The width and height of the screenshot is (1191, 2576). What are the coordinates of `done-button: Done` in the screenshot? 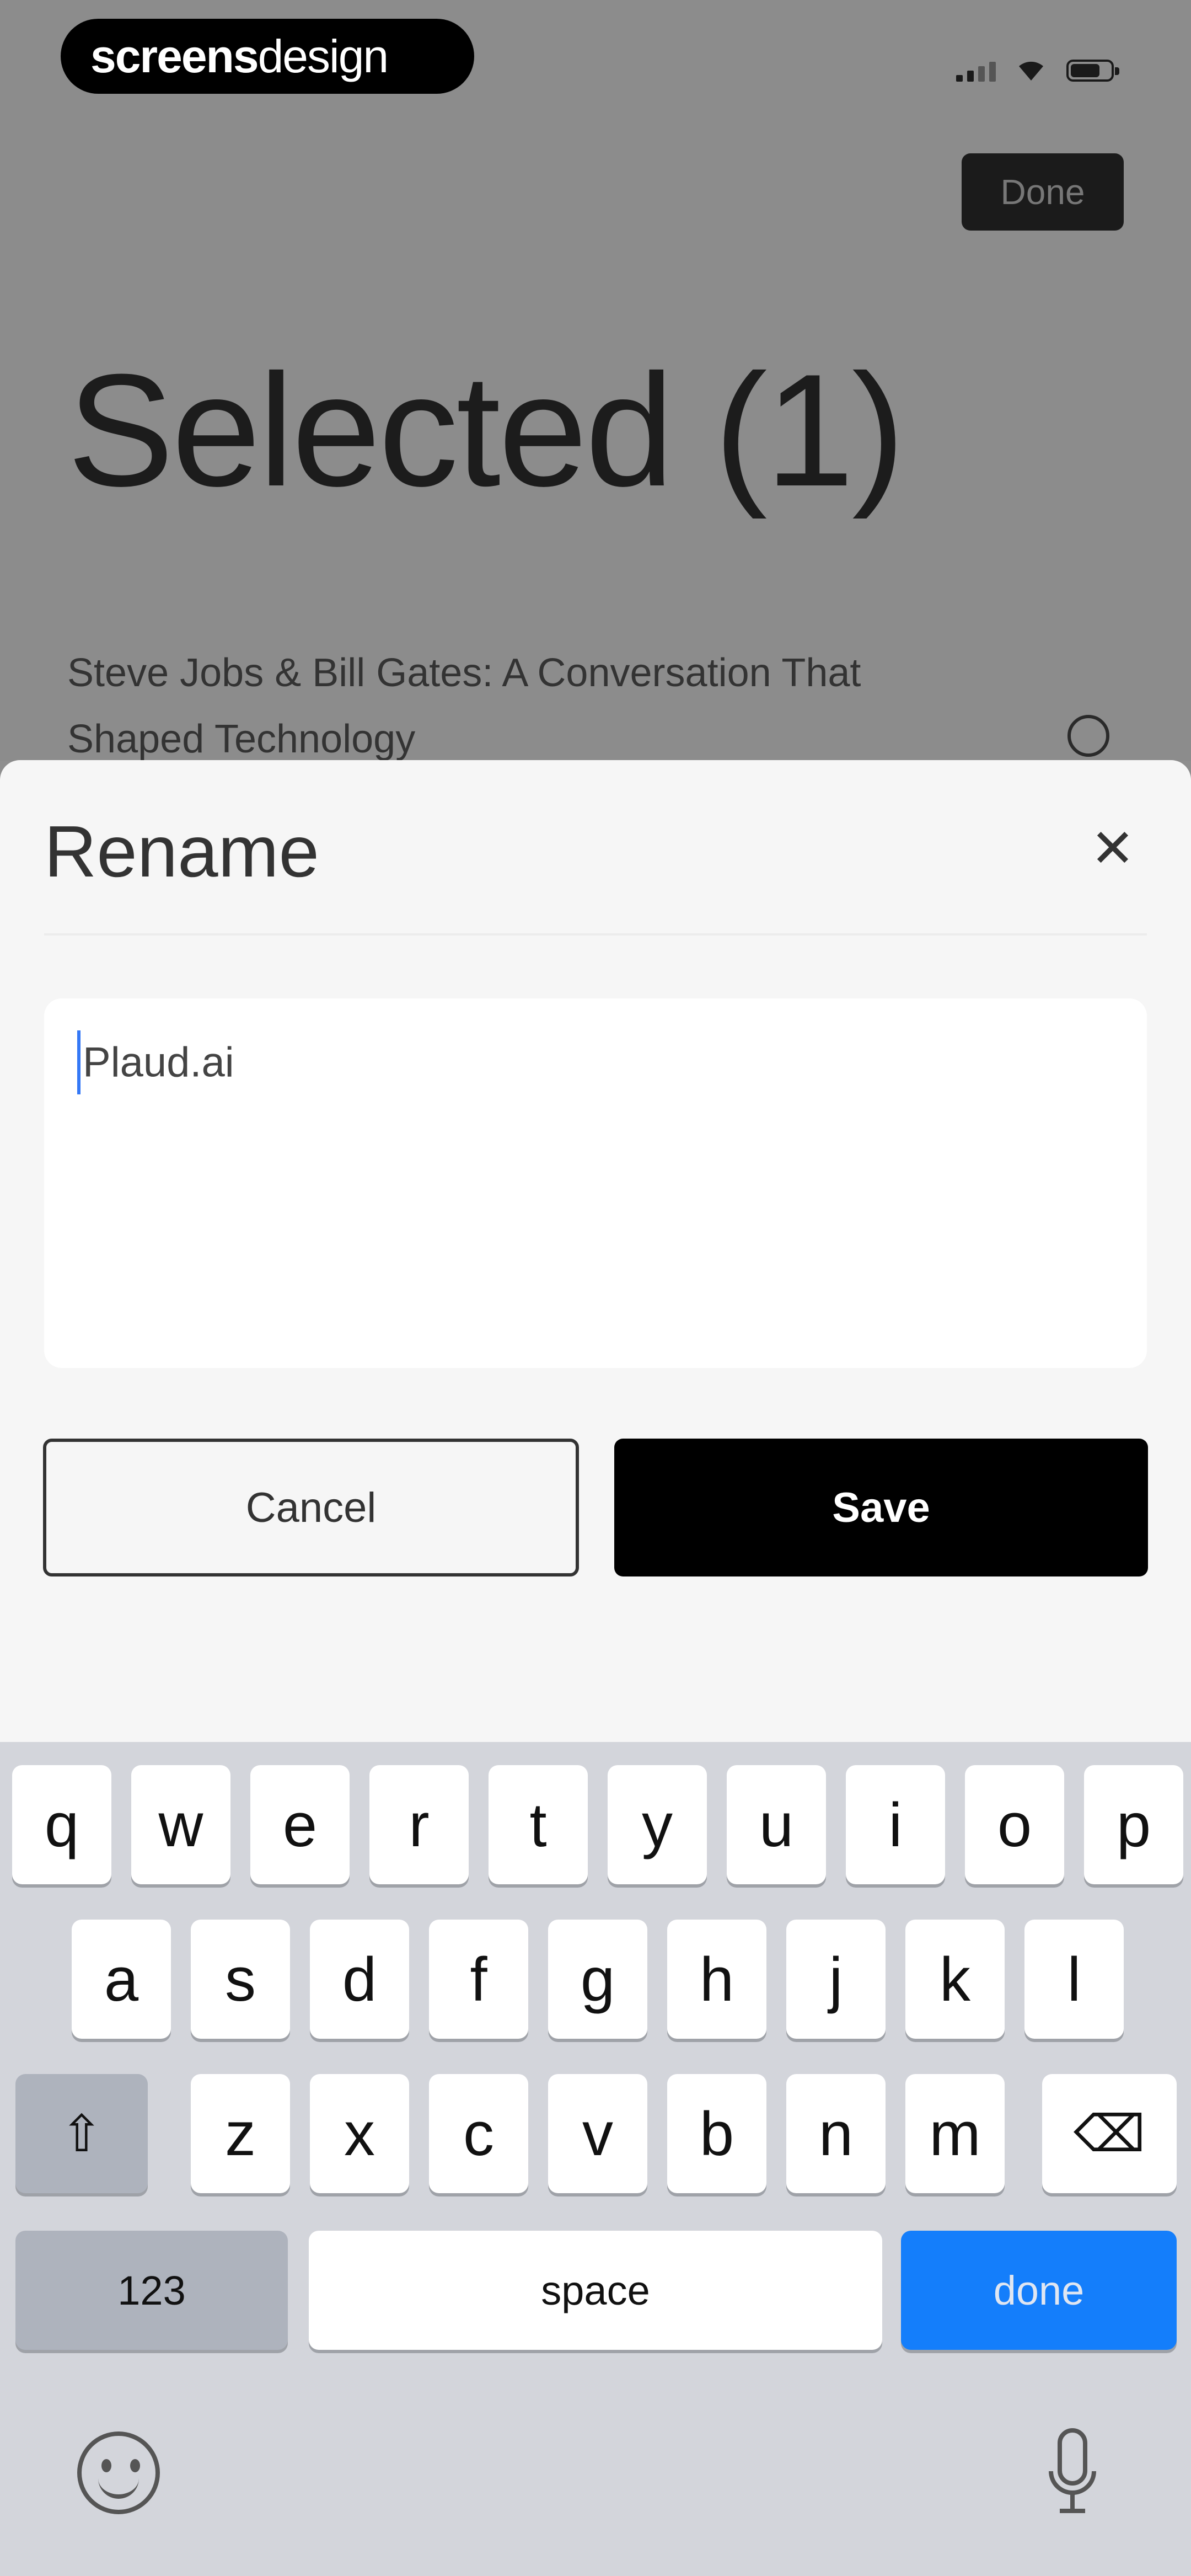 It's located at (1043, 192).